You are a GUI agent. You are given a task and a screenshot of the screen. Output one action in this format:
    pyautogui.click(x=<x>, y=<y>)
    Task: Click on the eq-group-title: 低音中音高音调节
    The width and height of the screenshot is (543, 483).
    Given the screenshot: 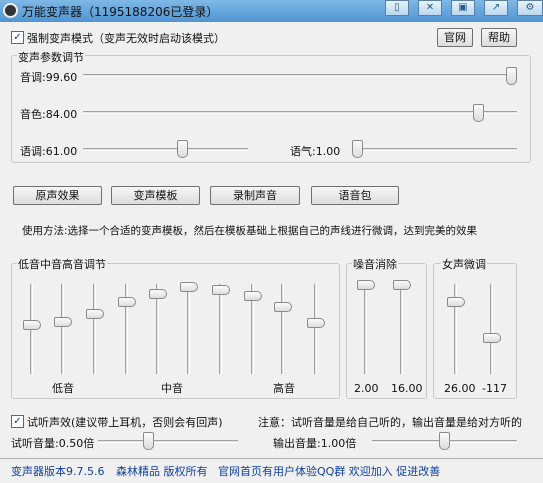 What is the action you would take?
    pyautogui.click(x=62, y=264)
    